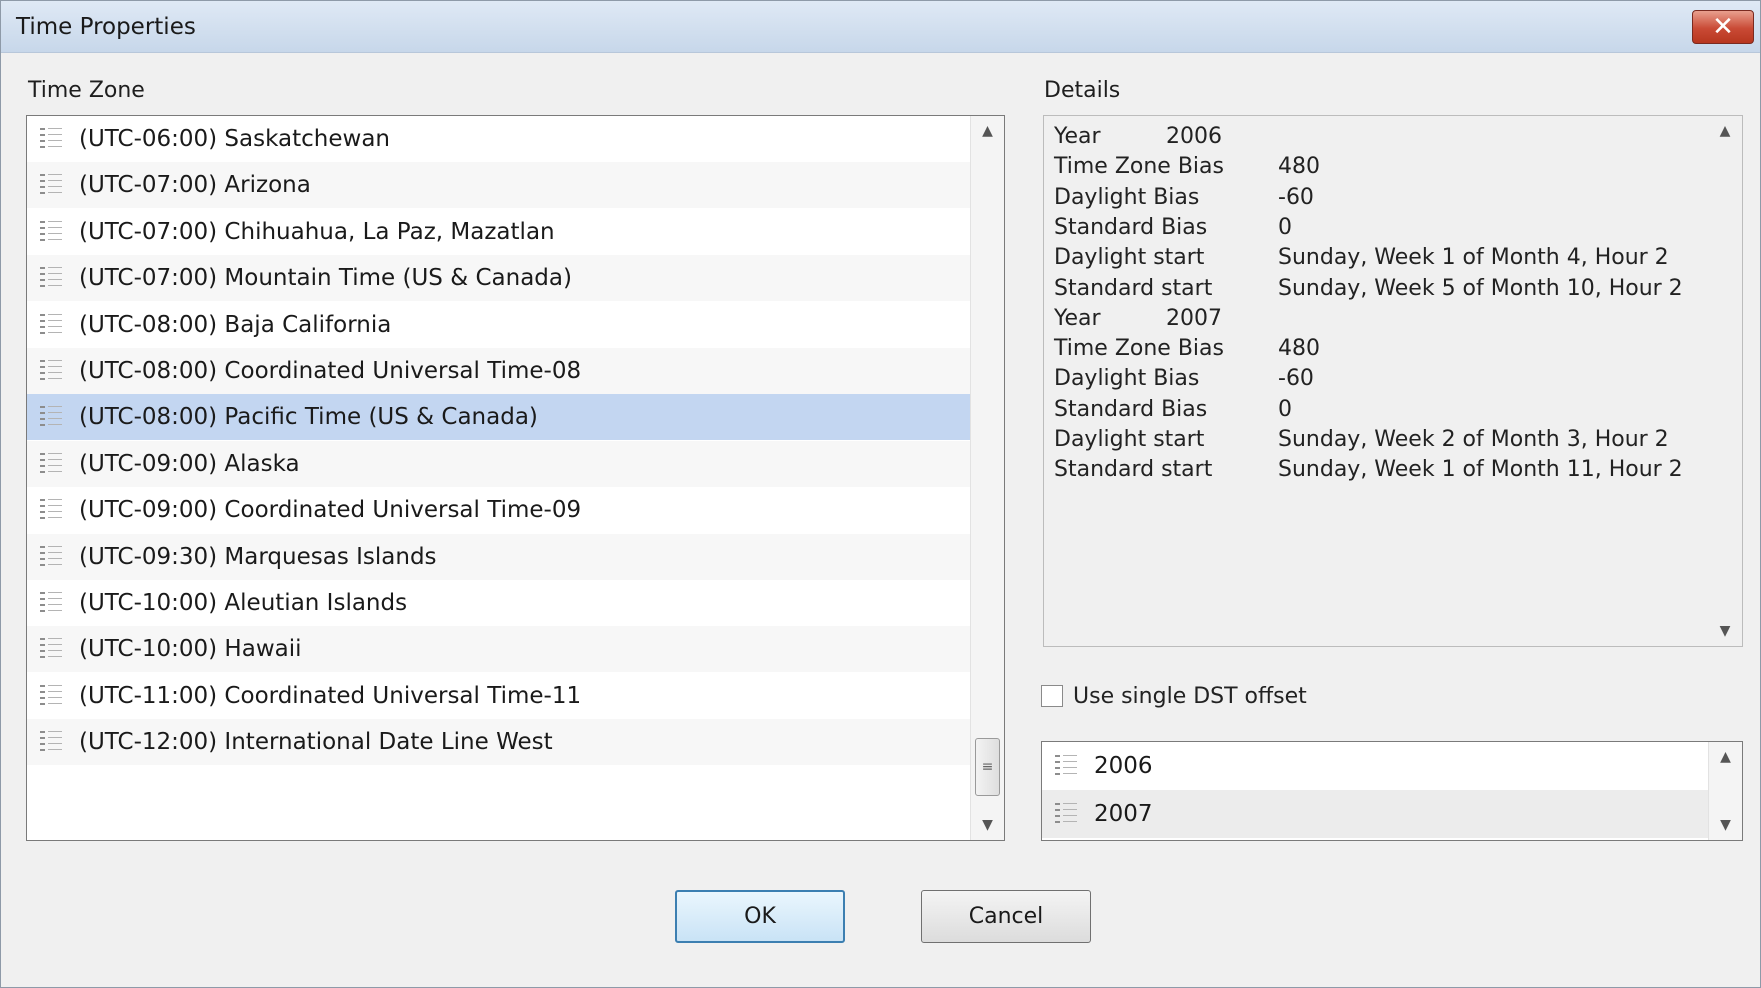  I want to click on close-button: ✕, so click(1723, 27).